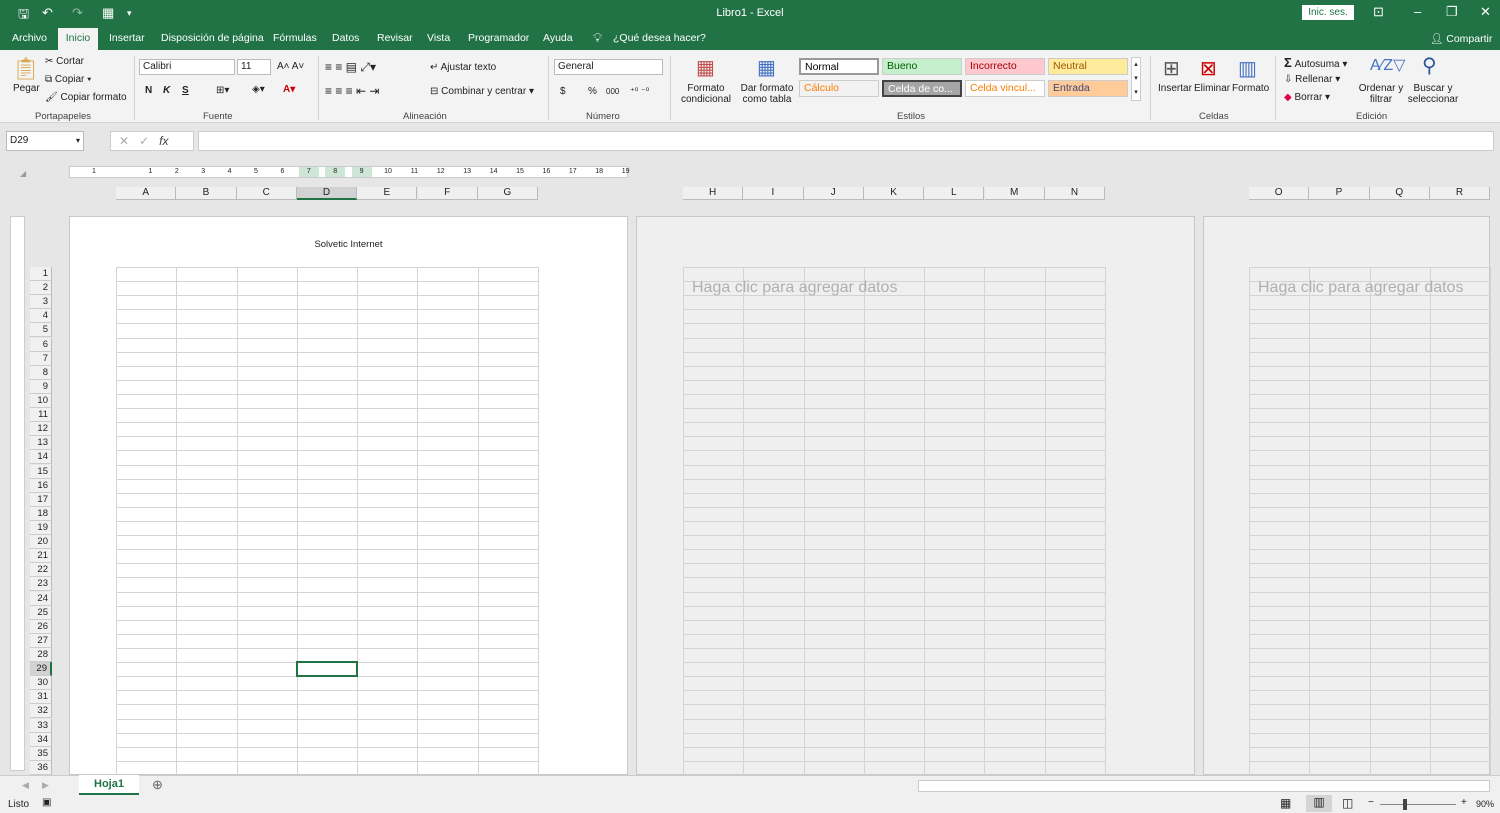 The width and height of the screenshot is (1500, 813). I want to click on macro-record-icon: ▣, so click(46, 802).